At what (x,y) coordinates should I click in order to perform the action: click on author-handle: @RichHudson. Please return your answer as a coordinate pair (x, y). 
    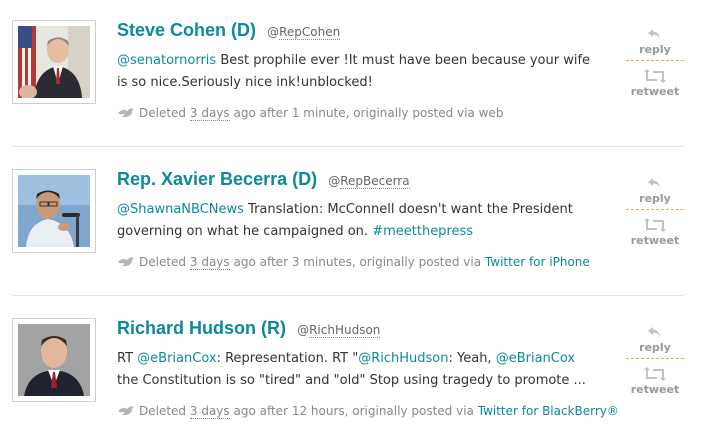
    Looking at the image, I should click on (339, 330).